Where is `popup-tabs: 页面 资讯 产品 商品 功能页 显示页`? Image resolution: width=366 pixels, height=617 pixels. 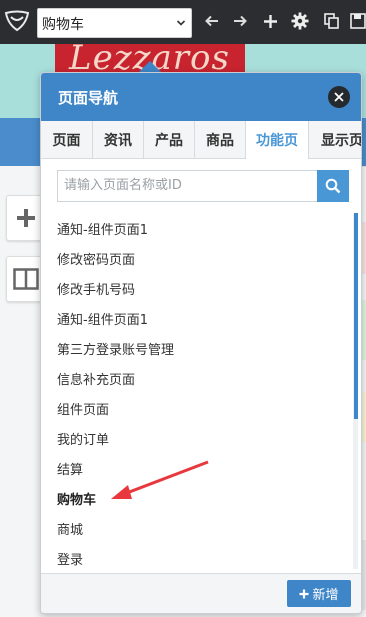 popup-tabs: 页面 资讯 产品 商品 功能页 显示页 is located at coordinates (201, 140).